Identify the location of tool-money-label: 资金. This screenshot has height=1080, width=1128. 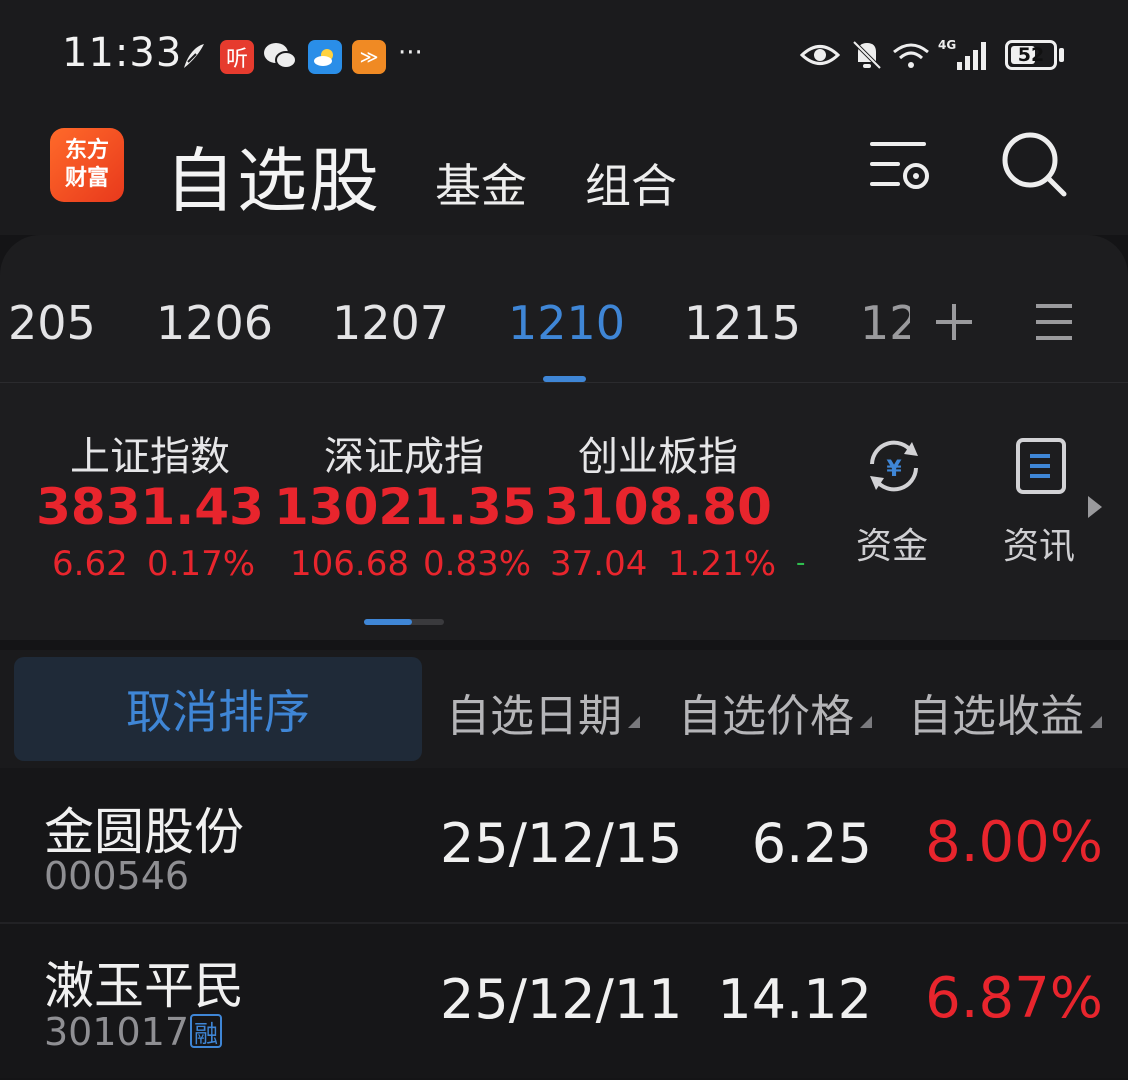
(892, 543).